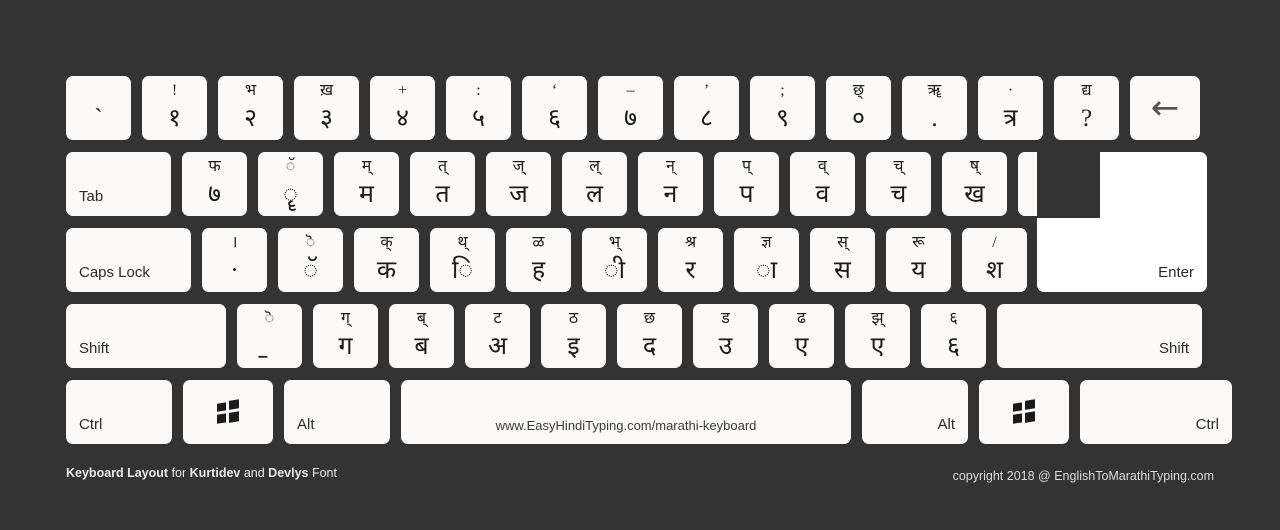  Describe the element at coordinates (858, 90) in the screenshot. I see `key-glyph-top: छ्` at that location.